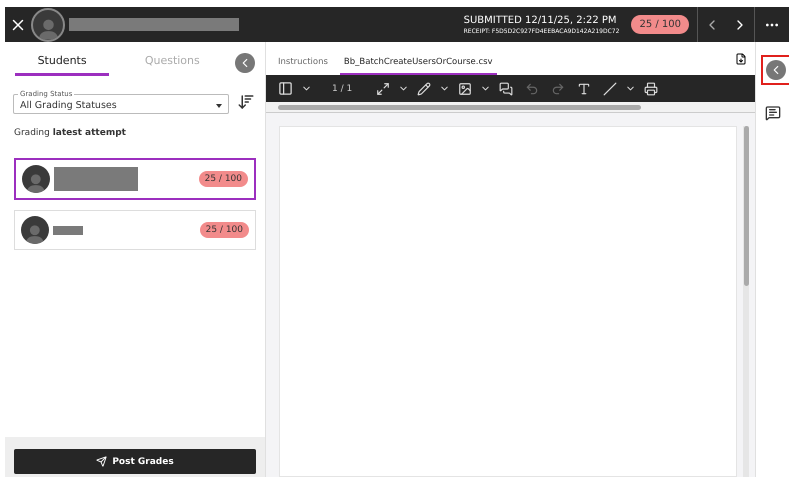  Describe the element at coordinates (62, 63) in the screenshot. I see `panel-tab: Students` at that location.